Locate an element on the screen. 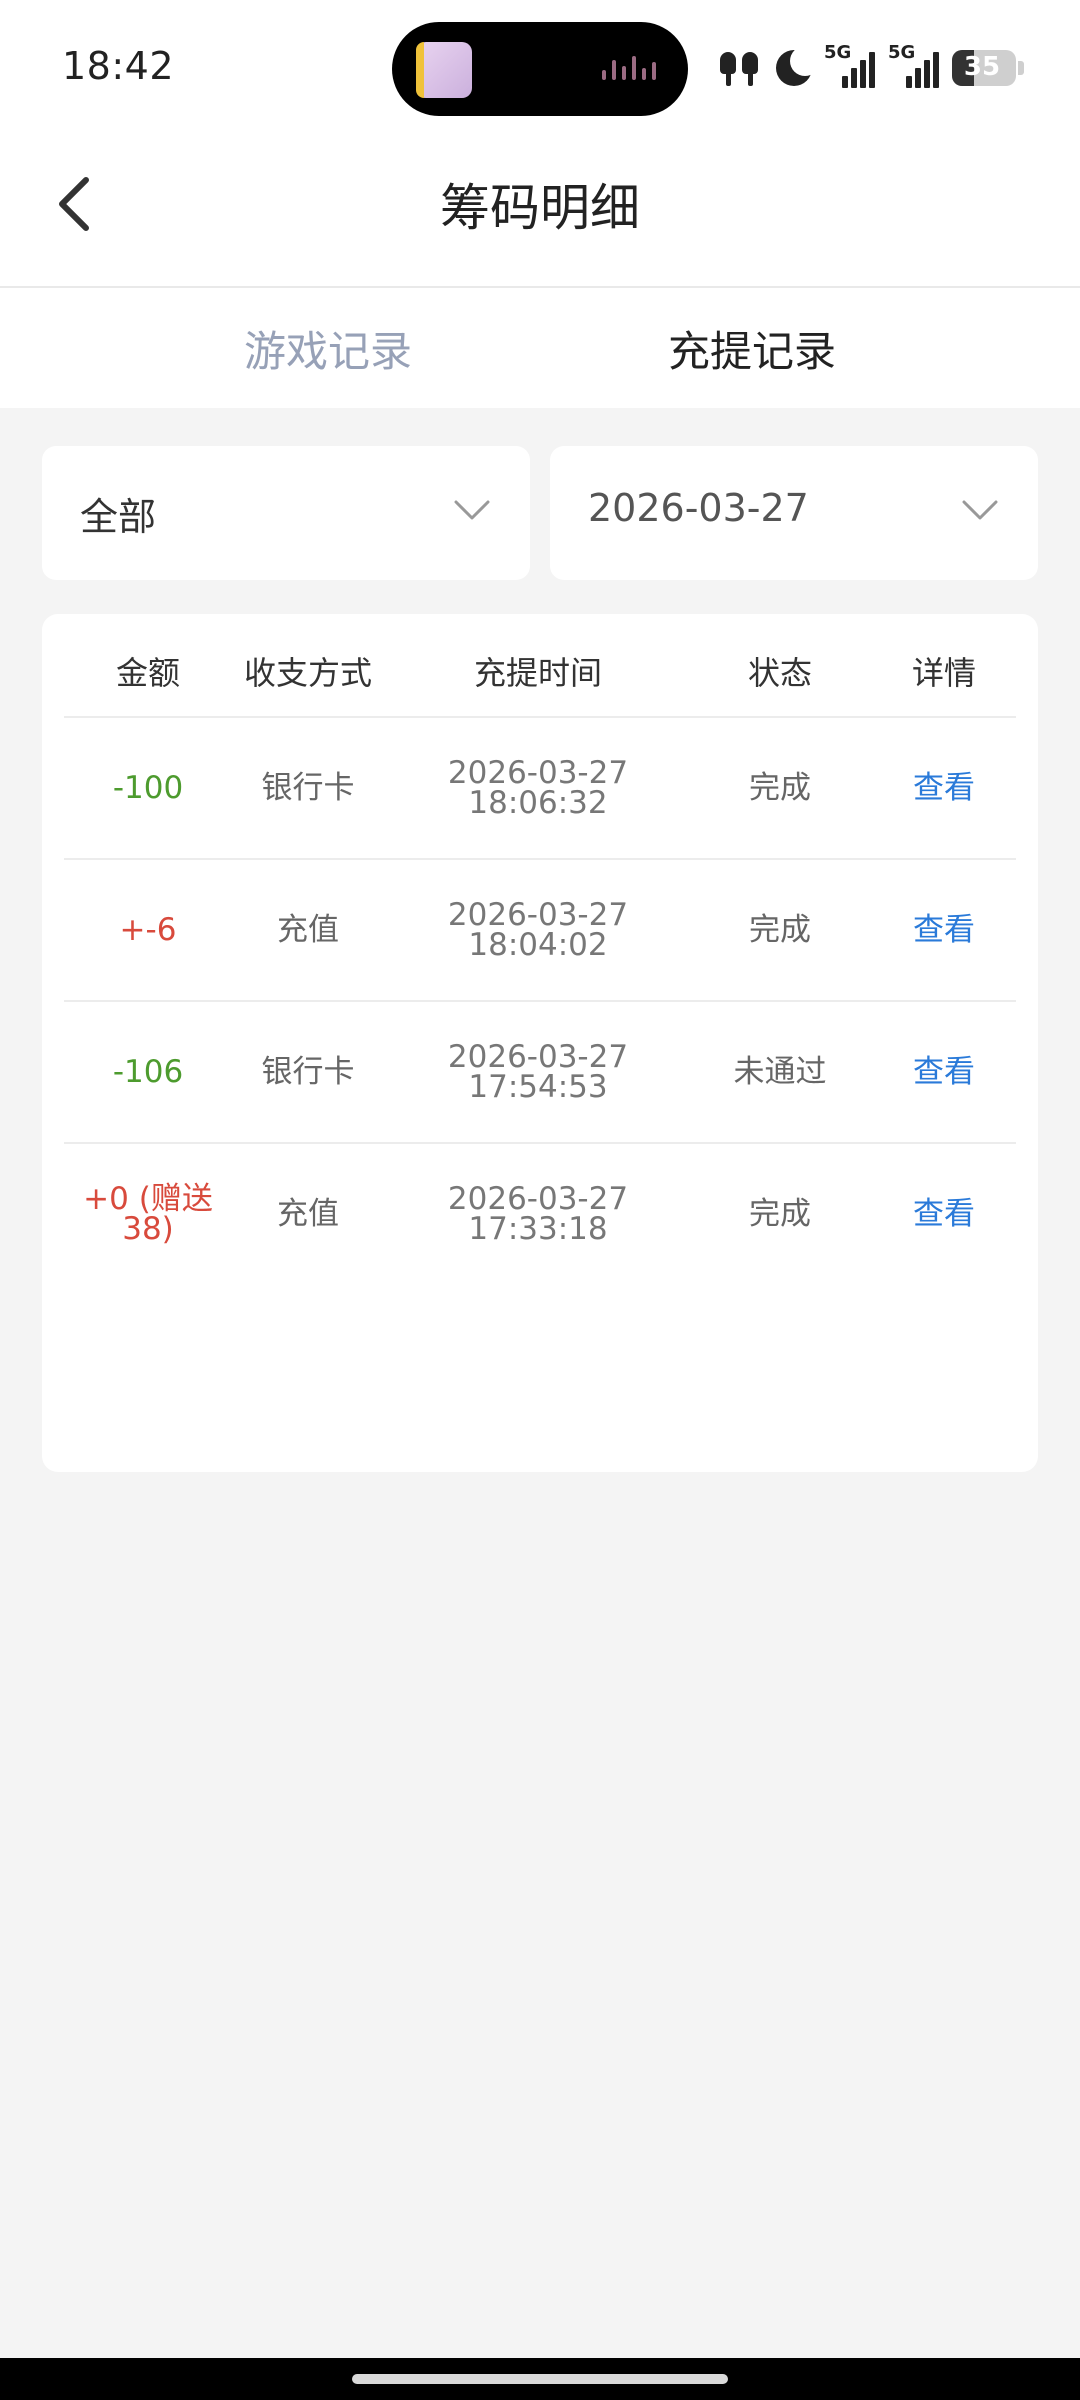 The width and height of the screenshot is (1080, 2400). table-row: -100 银行卡 2026-03-27 18:06:32 完成 查看 is located at coordinates (540, 789).